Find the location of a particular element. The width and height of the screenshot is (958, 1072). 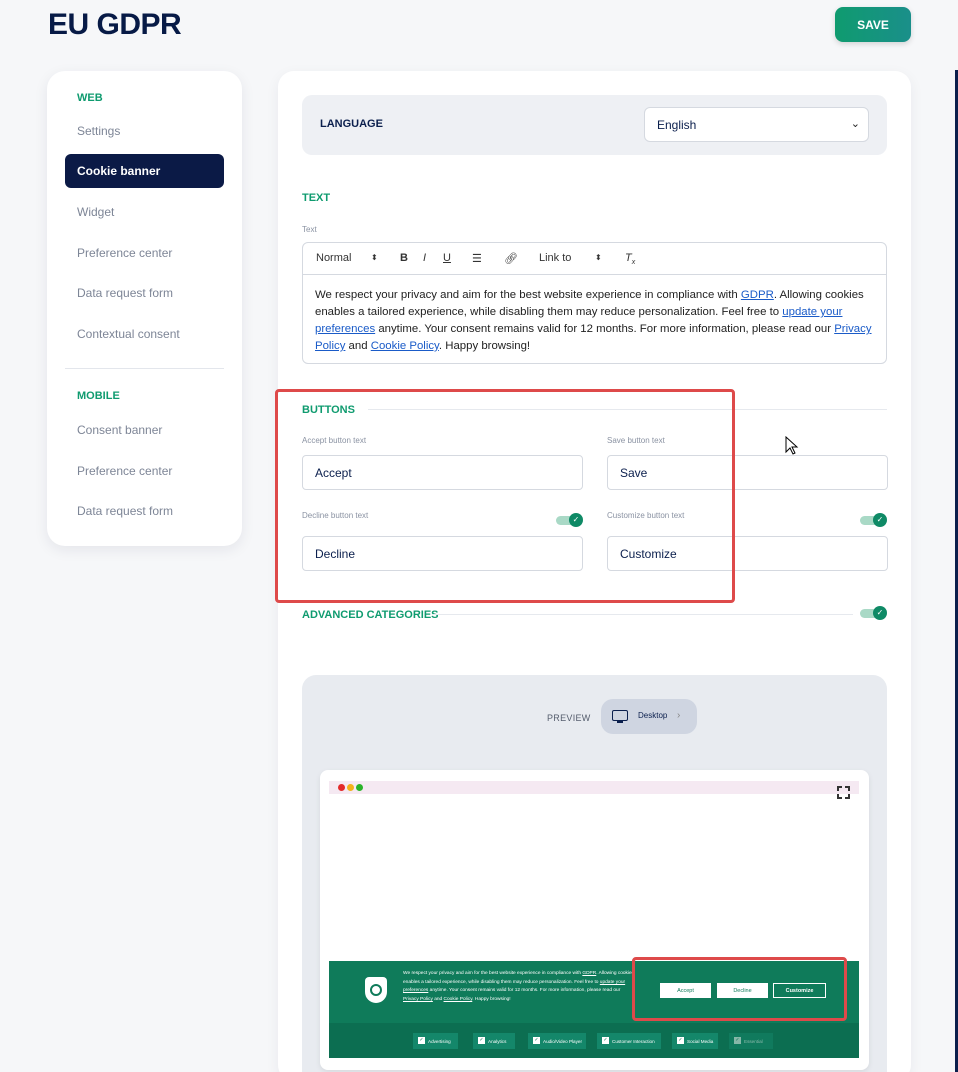

sidebar-item-contextual-consent: Contextual consent is located at coordinates (144, 334).